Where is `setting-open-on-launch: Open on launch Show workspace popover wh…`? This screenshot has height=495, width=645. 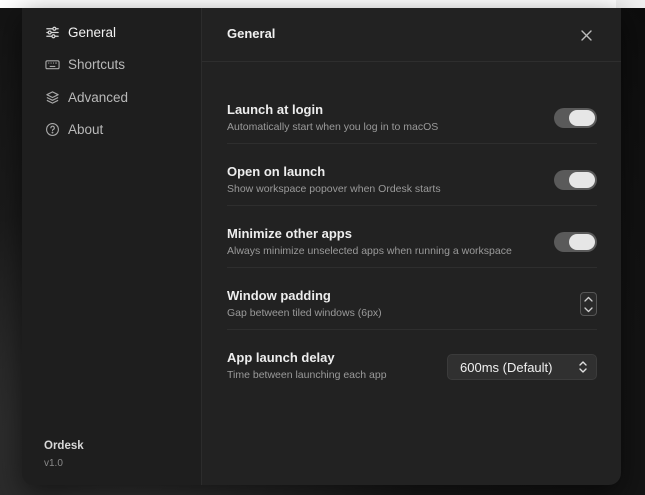
setting-open-on-launch: Open on launch Show workspace popover wh… is located at coordinates (412, 185).